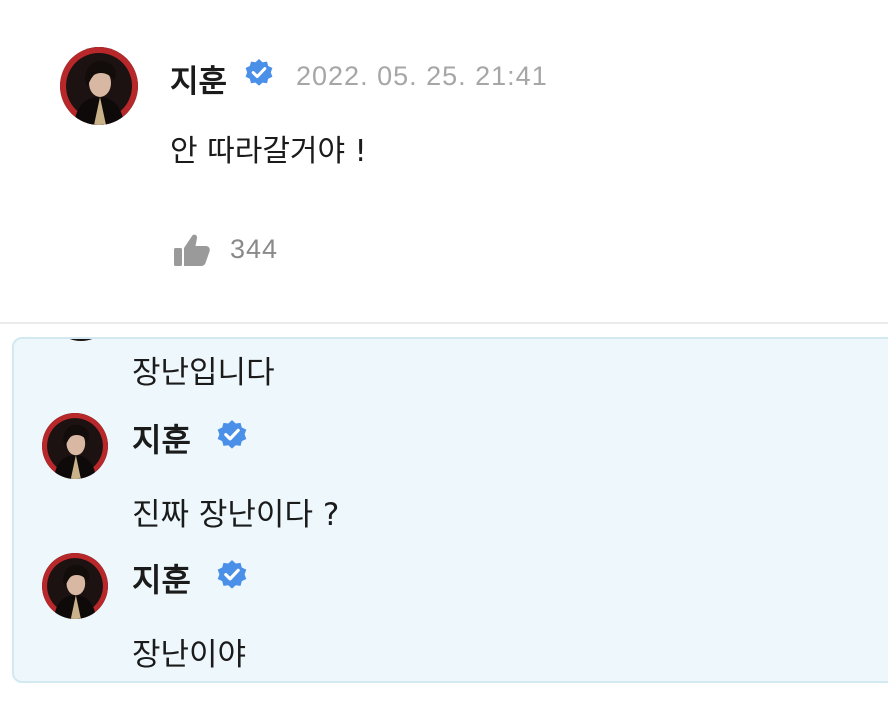 Image resolution: width=888 pixels, height=704 pixels. I want to click on like-count: 344, so click(254, 249).